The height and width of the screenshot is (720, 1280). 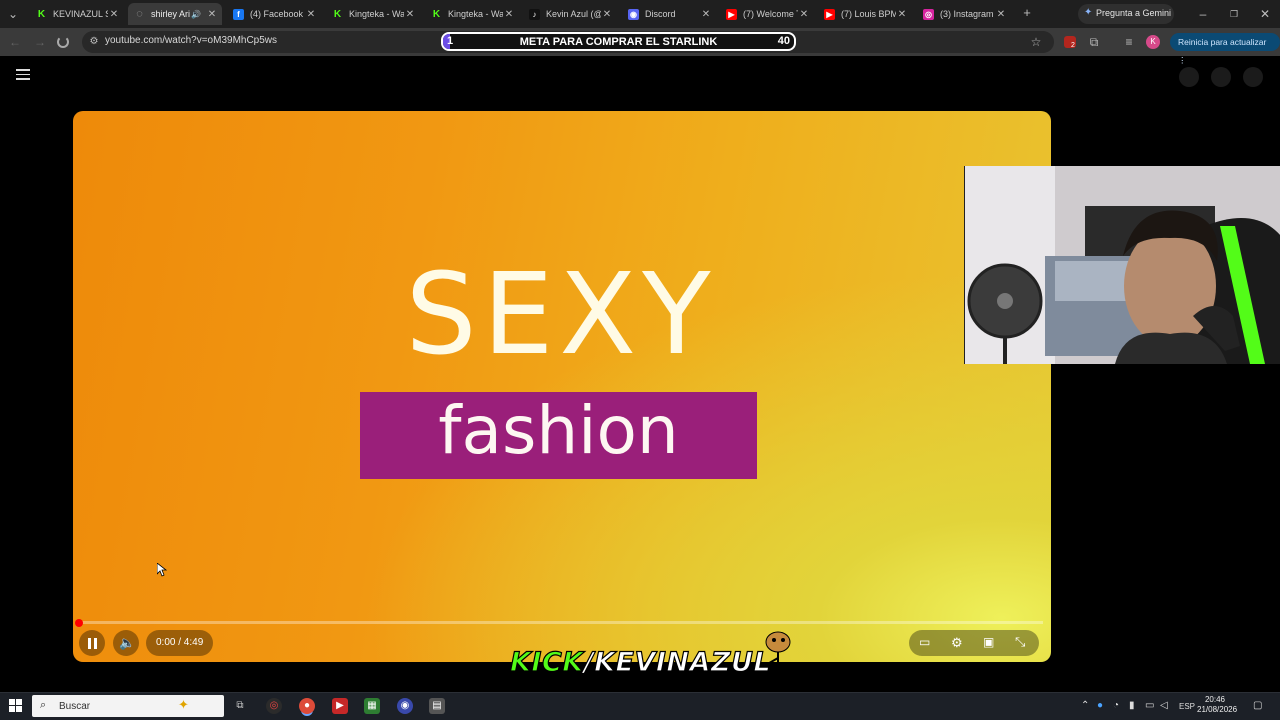 What do you see at coordinates (783, 41) in the screenshot?
I see `goal-end-value: 40` at bounding box center [783, 41].